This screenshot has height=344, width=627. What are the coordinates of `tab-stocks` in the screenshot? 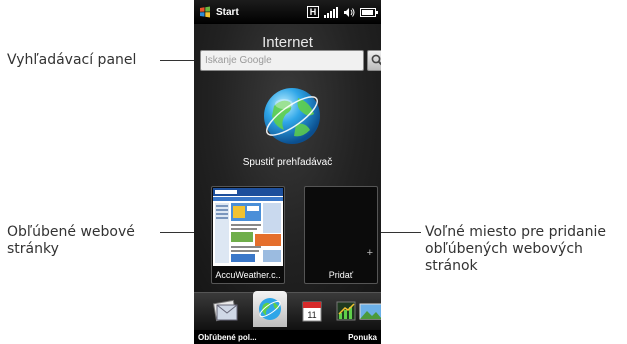 It's located at (346, 311).